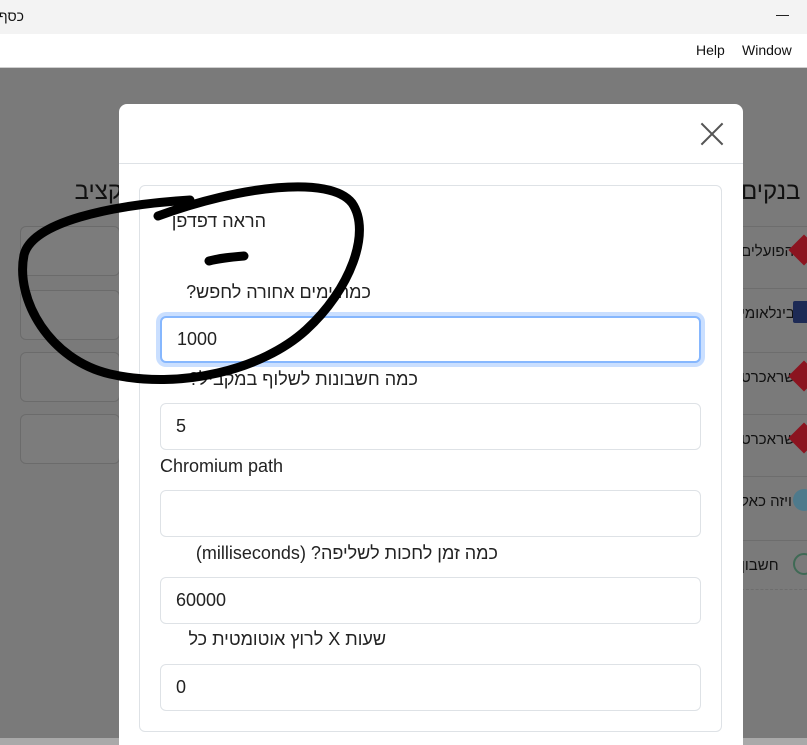 The height and width of the screenshot is (745, 807). I want to click on bank-item: חשבון, so click(774, 565).